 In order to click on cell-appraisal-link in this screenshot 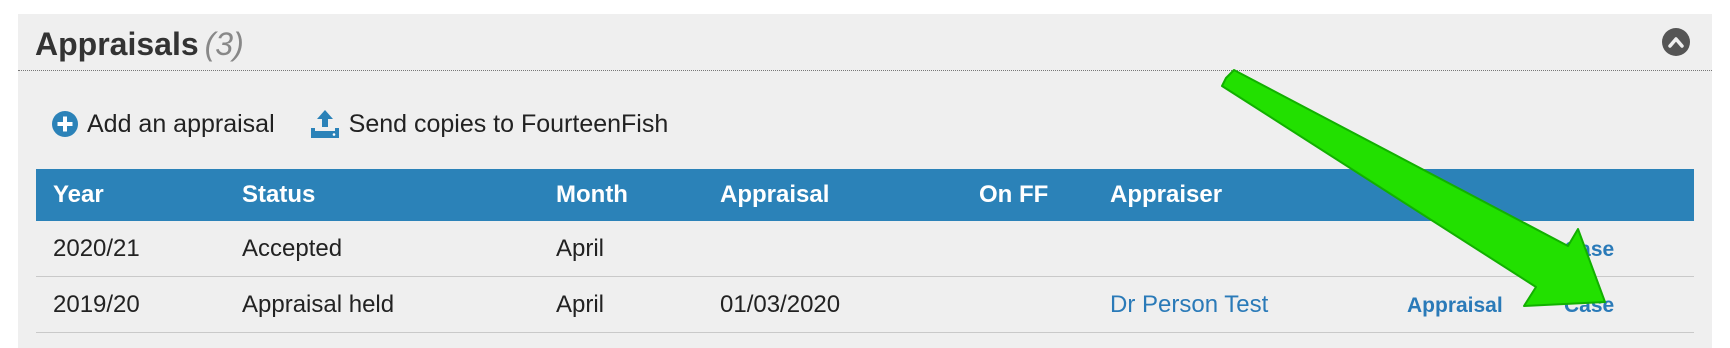, I will do `click(1468, 249)`.